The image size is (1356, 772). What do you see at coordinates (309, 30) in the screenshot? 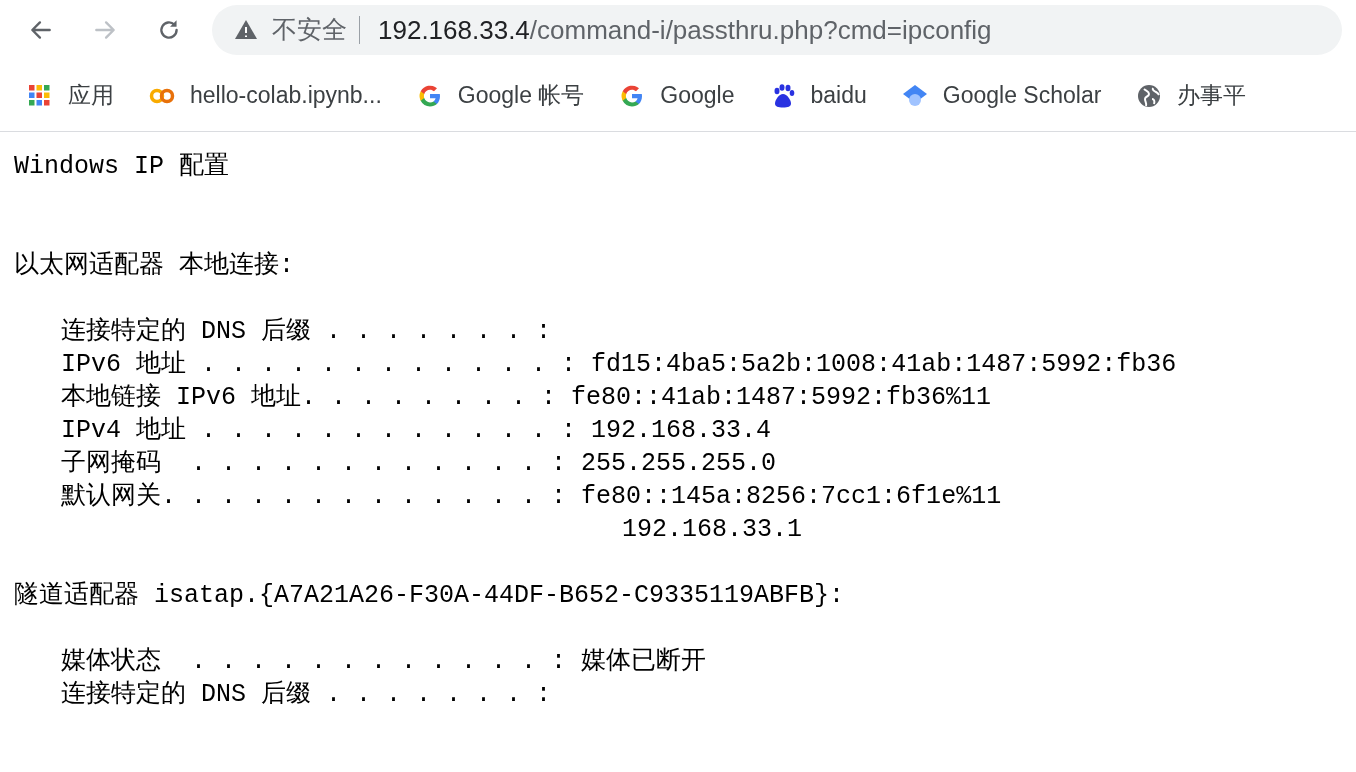
I see `security-label: 不安全` at bounding box center [309, 30].